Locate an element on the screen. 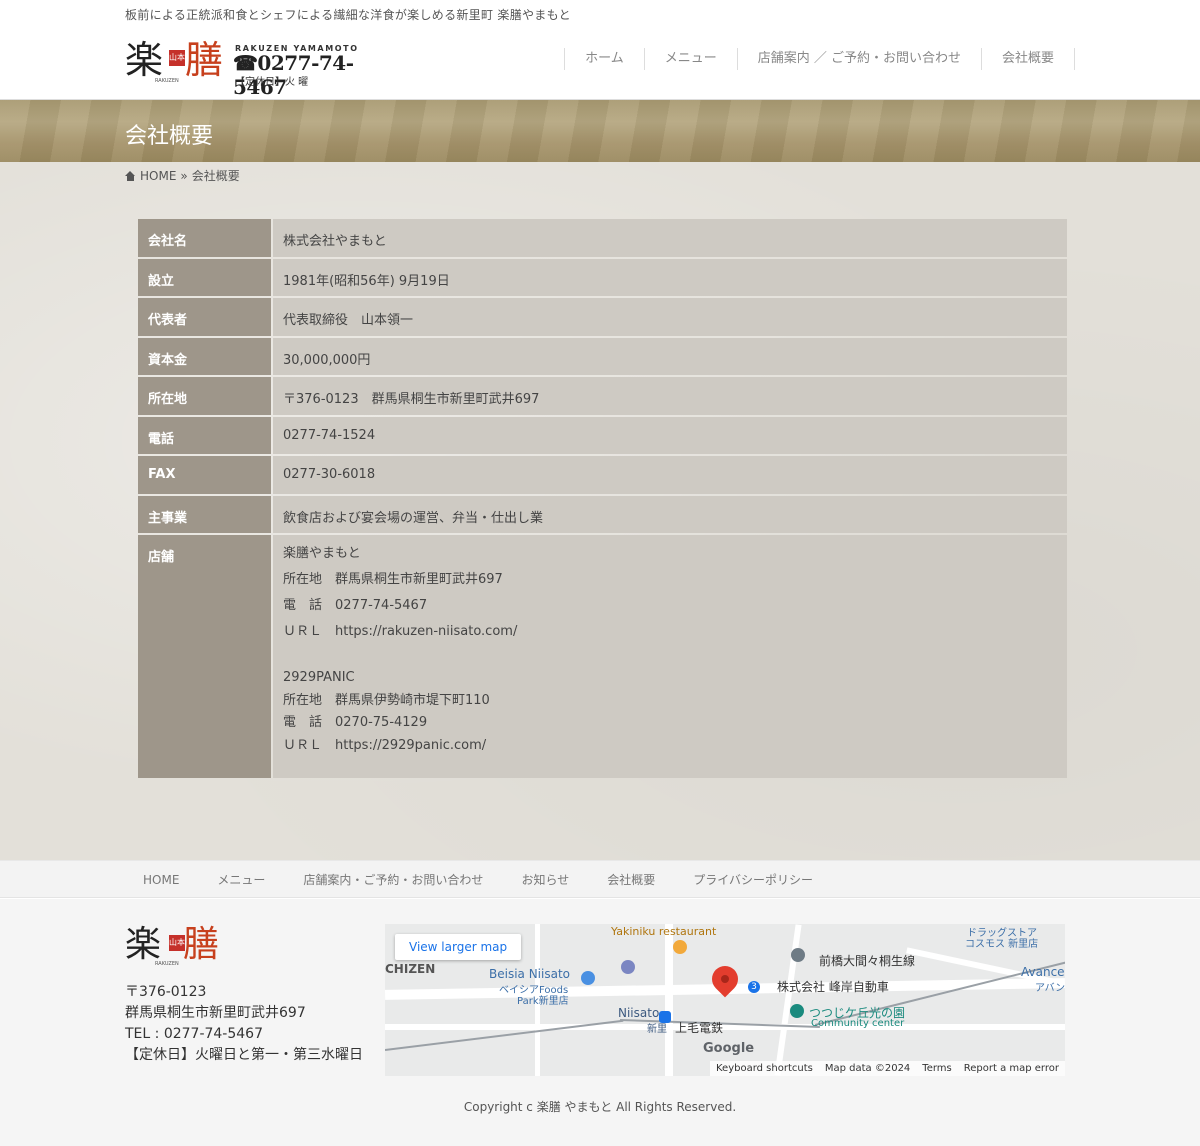 This screenshot has height=1146, width=1200. site-tagline: 板前による正統派和食とシェフによる繊細な洋食が楽しめる新里町 楽膳やまもと is located at coordinates (348, 15).